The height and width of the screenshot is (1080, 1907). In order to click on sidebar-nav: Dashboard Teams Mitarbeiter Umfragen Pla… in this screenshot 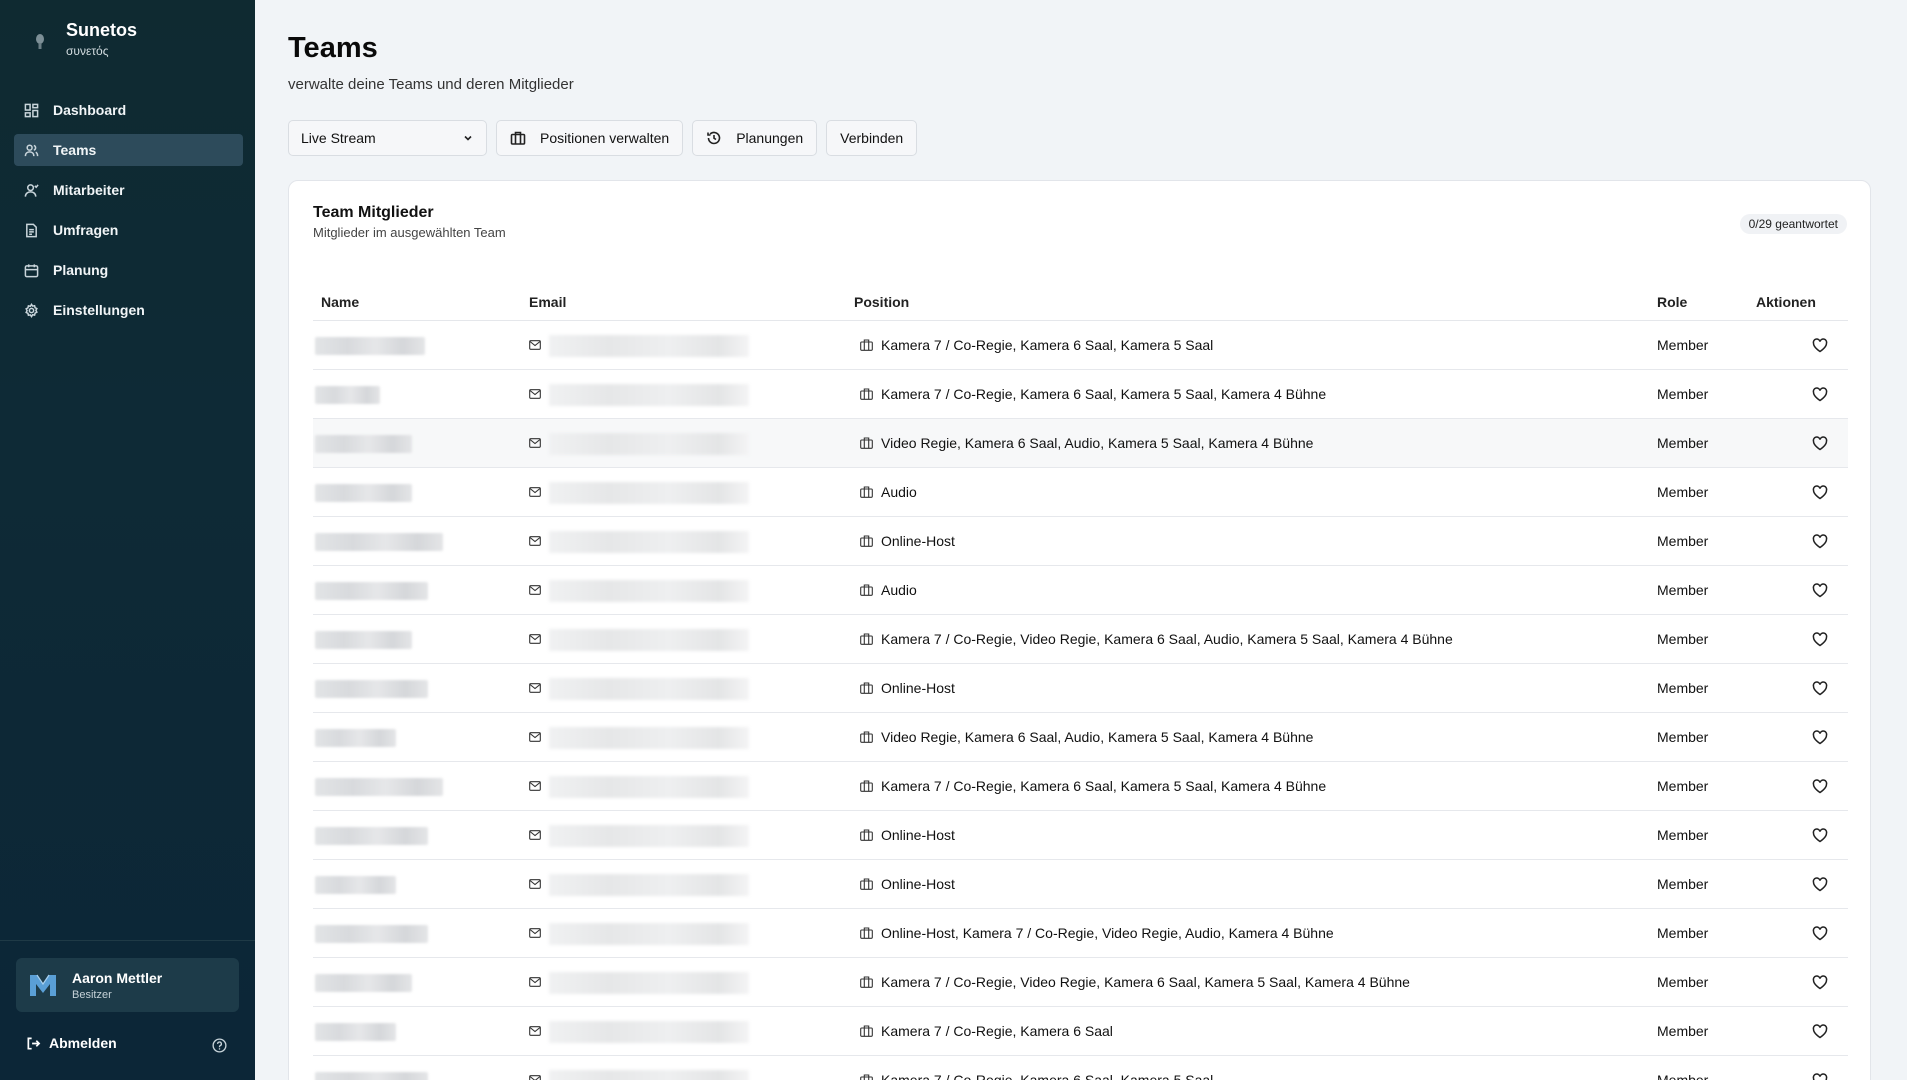, I will do `click(128, 214)`.